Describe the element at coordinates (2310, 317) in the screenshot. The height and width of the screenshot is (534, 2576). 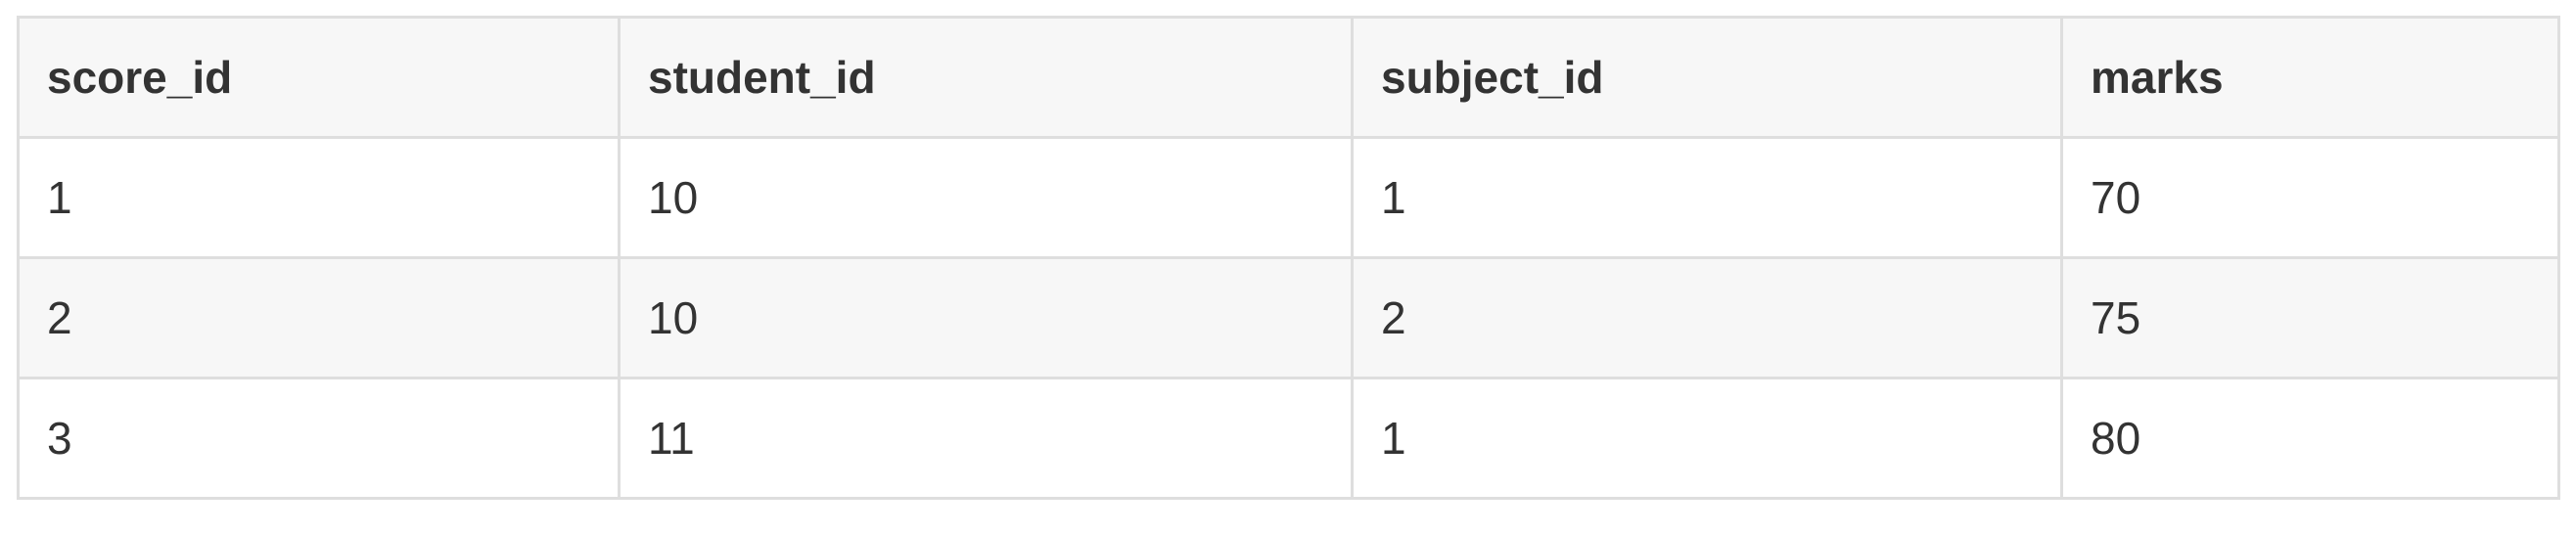
I see `cell-marks: 75` at that location.